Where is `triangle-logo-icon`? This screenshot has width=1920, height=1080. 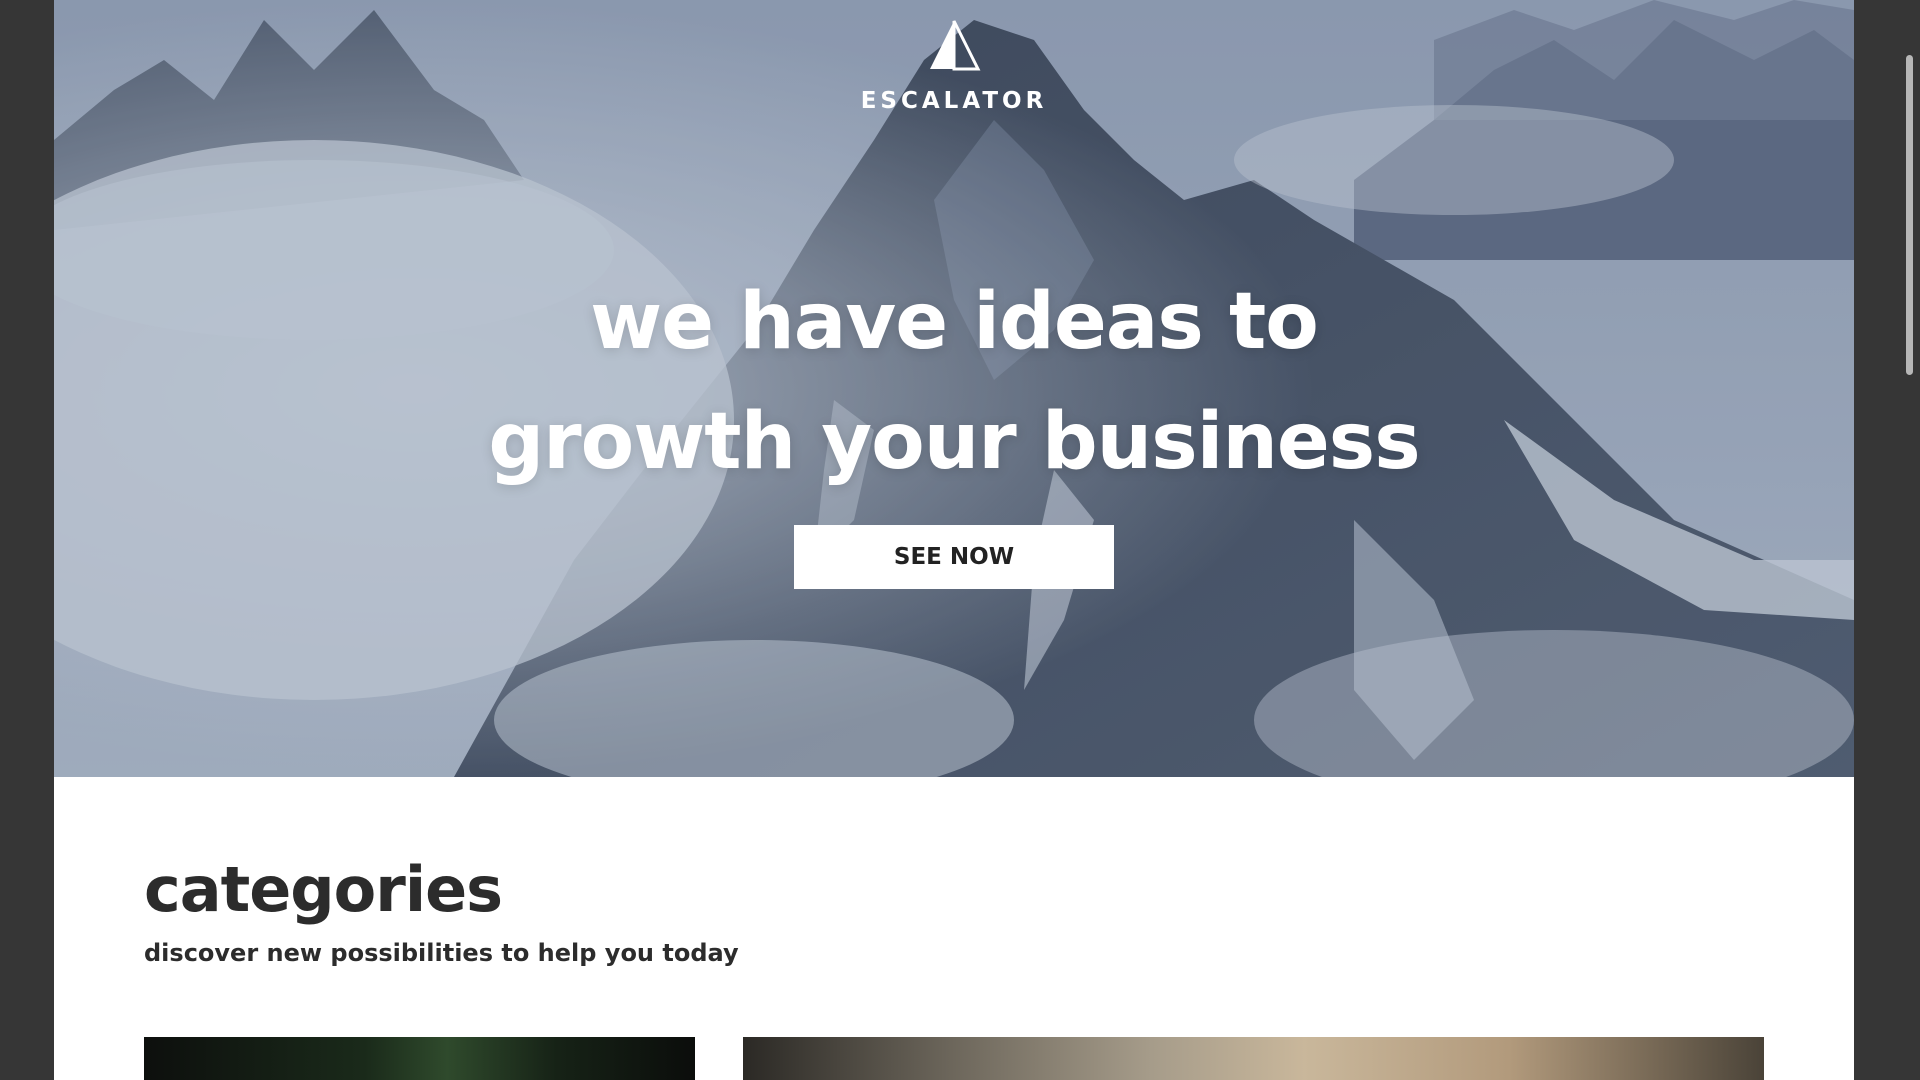 triangle-logo-icon is located at coordinates (955, 45).